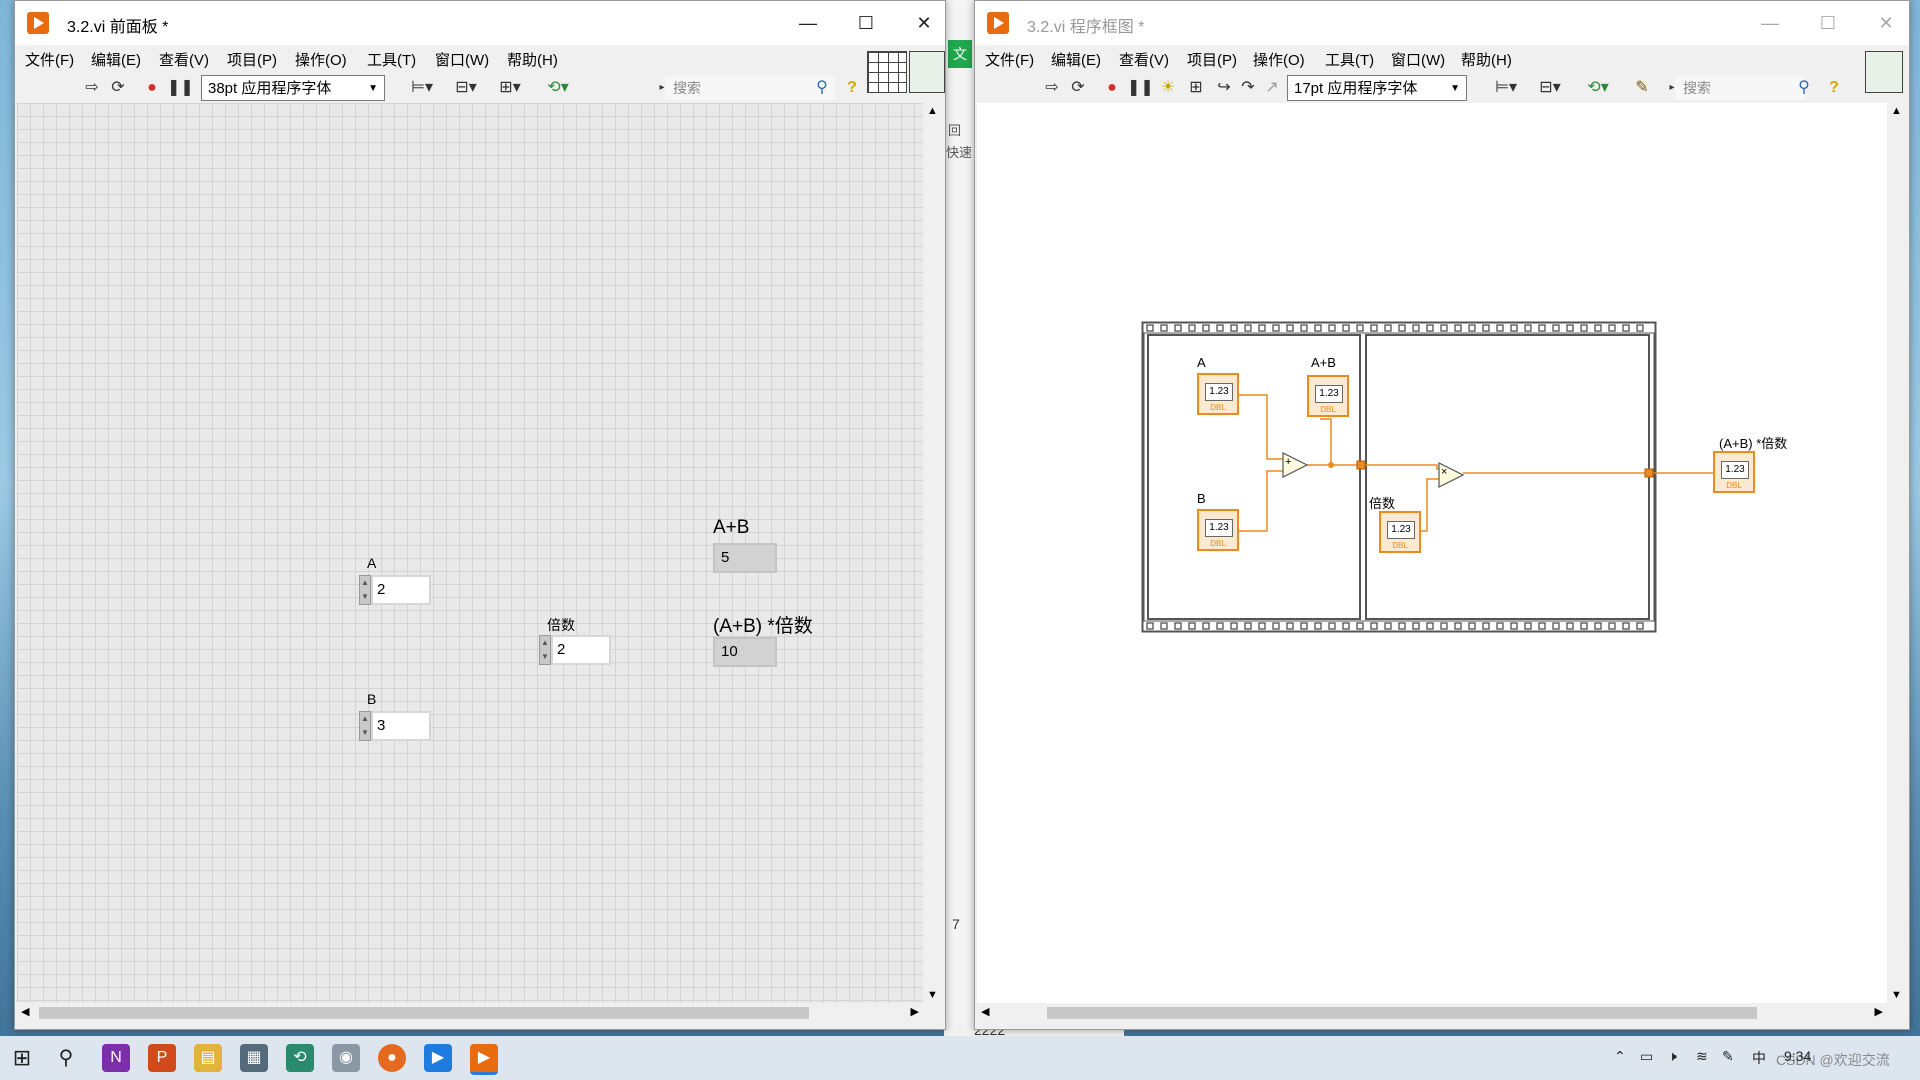 This screenshot has width=1920, height=1080. Describe the element at coordinates (1248, 88) in the screenshot. I see `step-over-icon: ↷` at that location.